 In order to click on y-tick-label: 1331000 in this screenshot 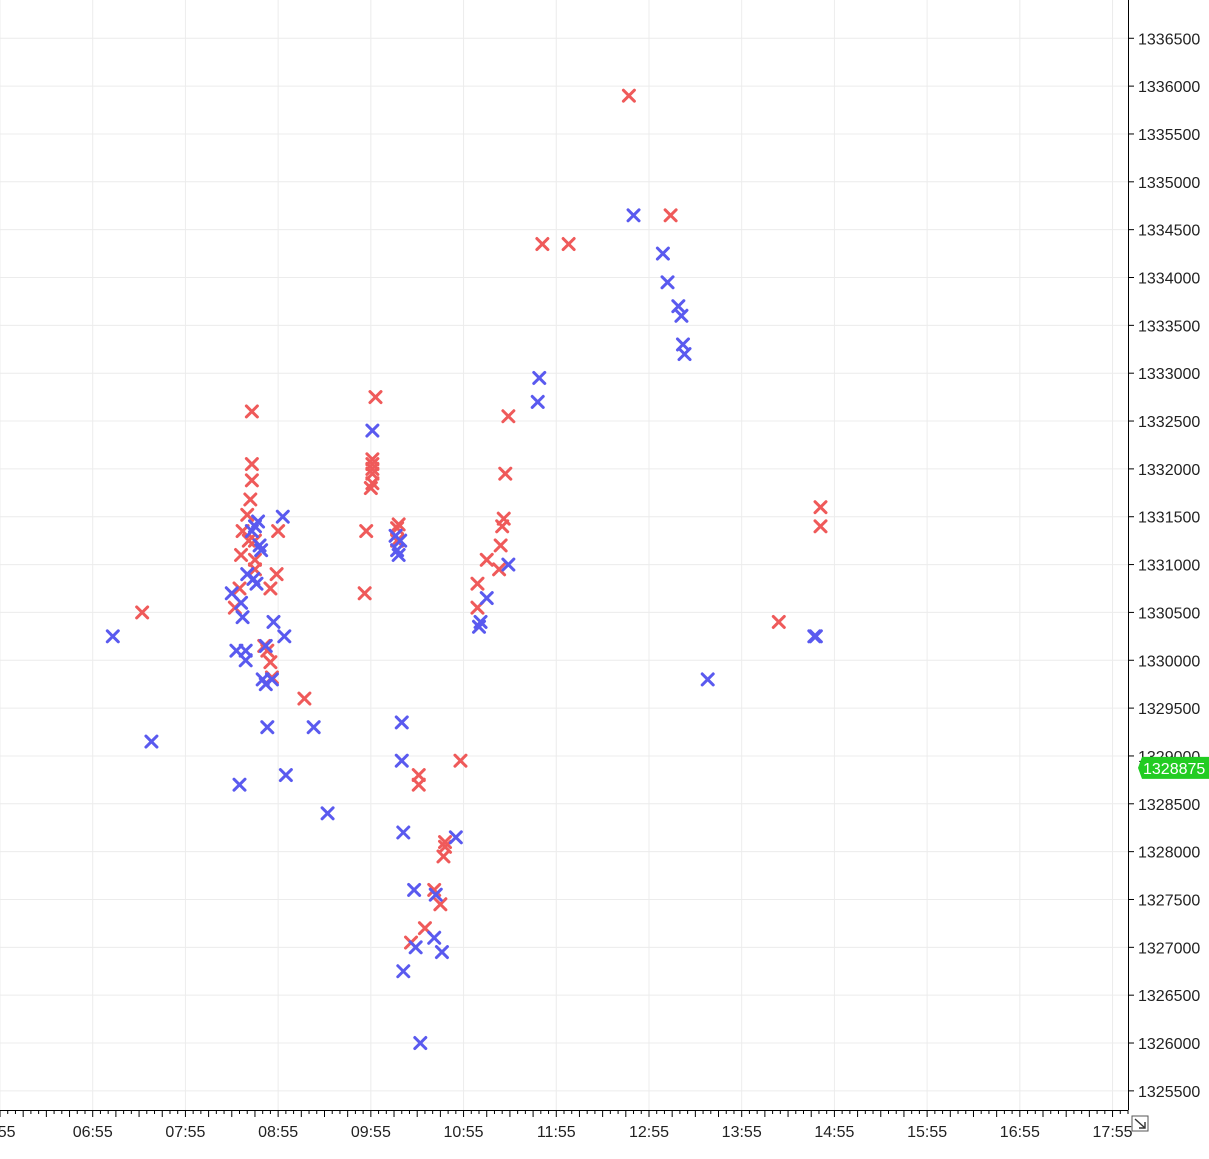, I will do `click(1169, 566)`.